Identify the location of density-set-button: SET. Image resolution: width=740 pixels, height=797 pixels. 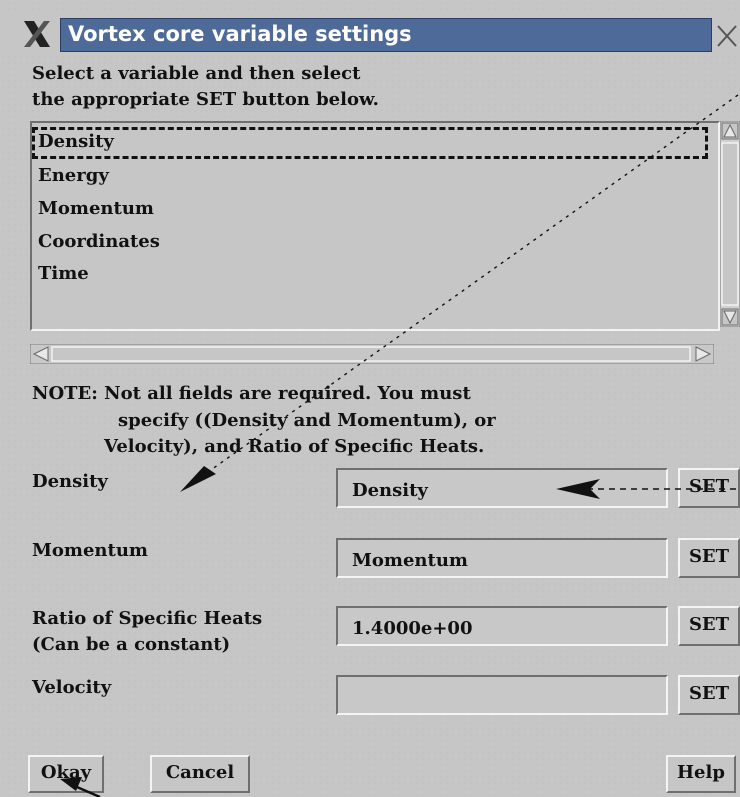
(709, 488).